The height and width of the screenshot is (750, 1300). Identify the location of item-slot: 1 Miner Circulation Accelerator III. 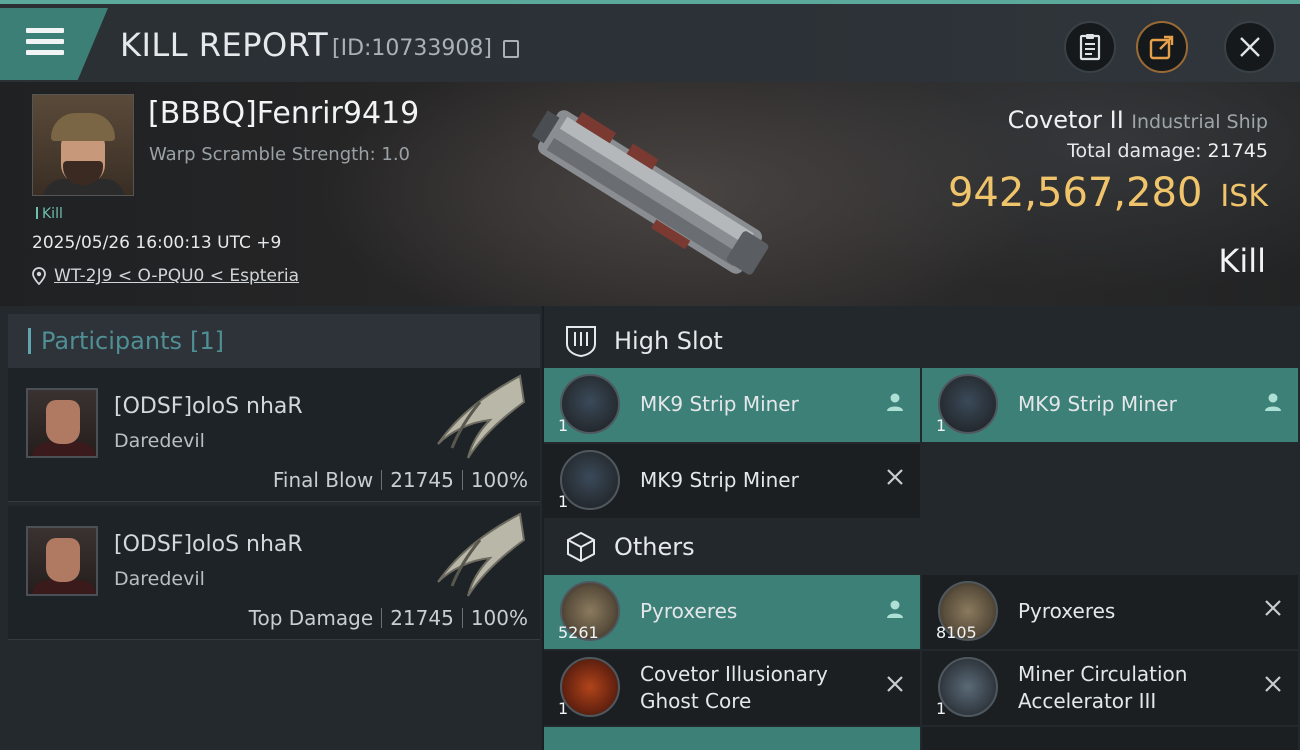
(1110, 688).